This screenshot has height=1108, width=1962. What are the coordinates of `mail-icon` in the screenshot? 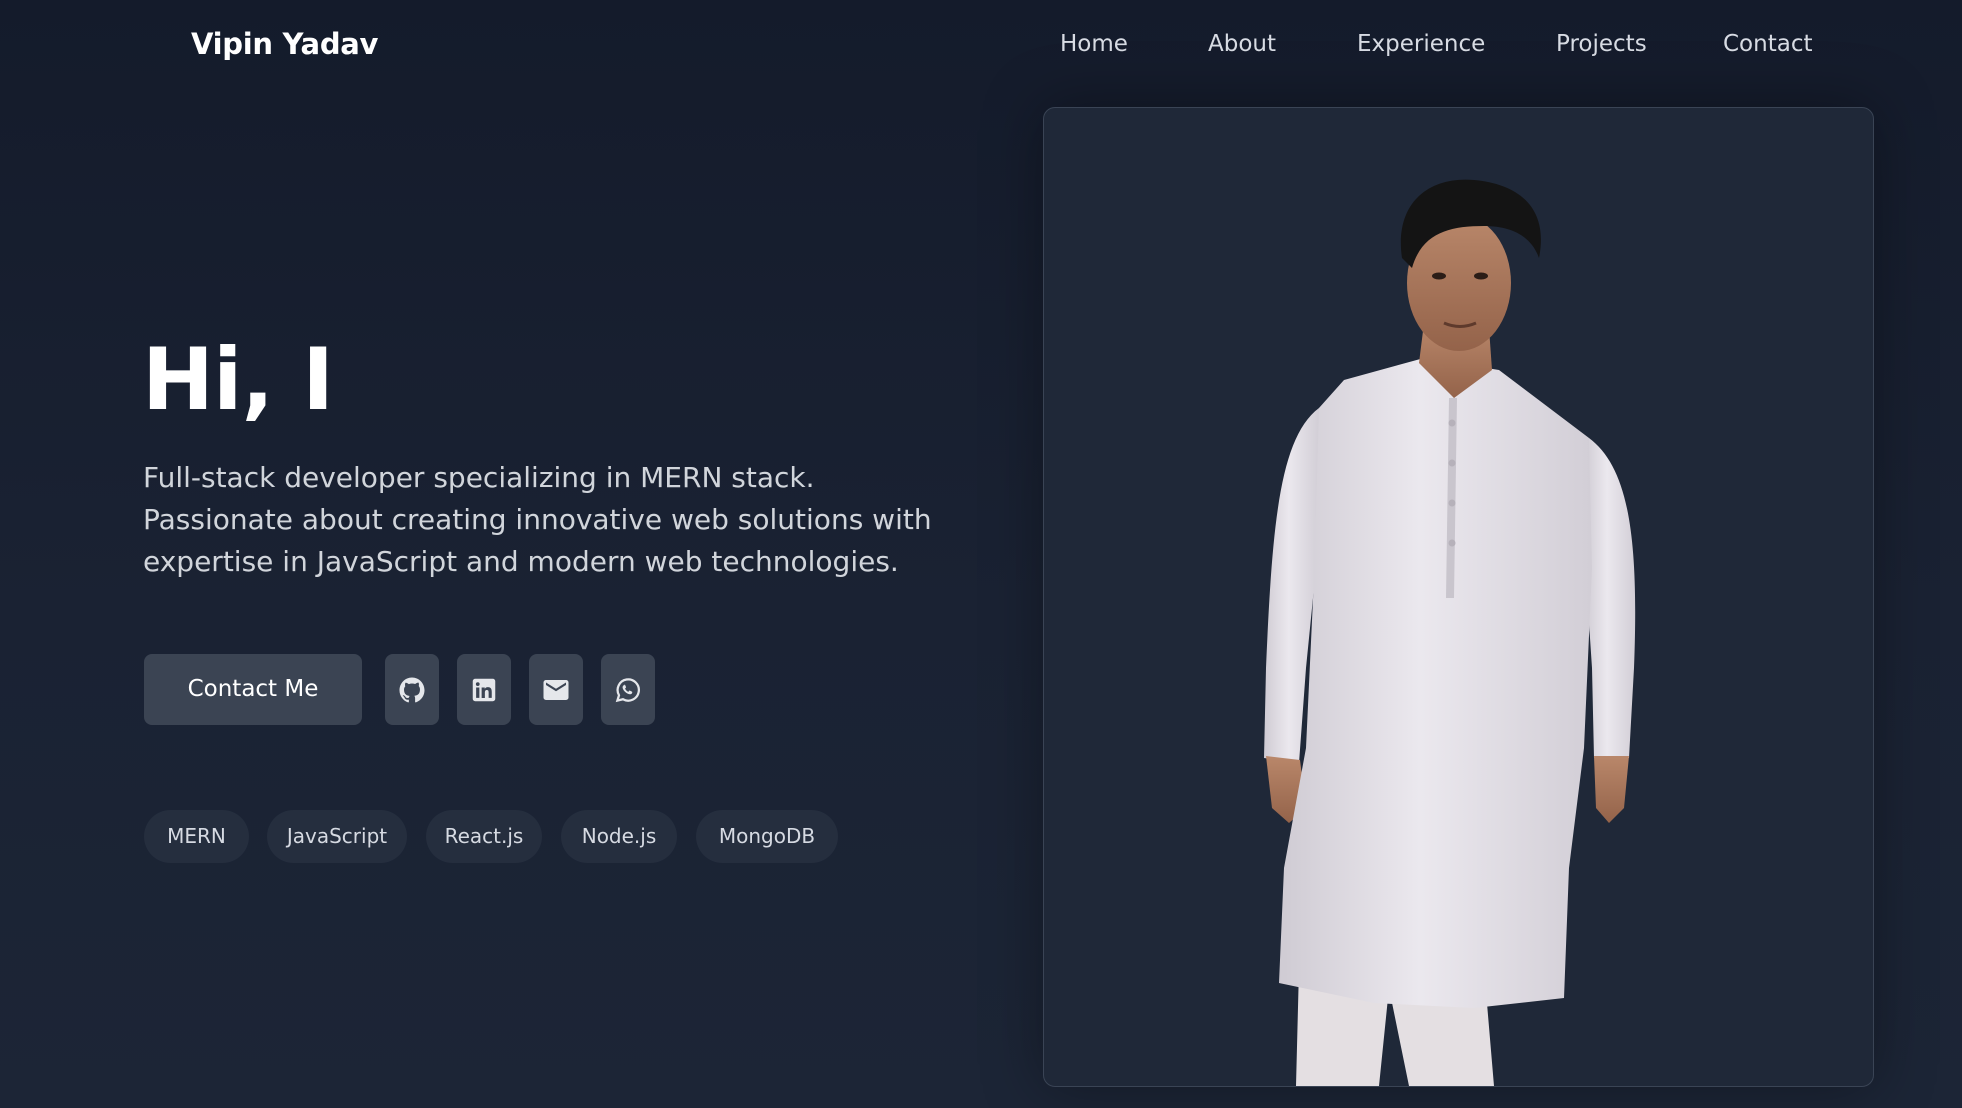 It's located at (556, 690).